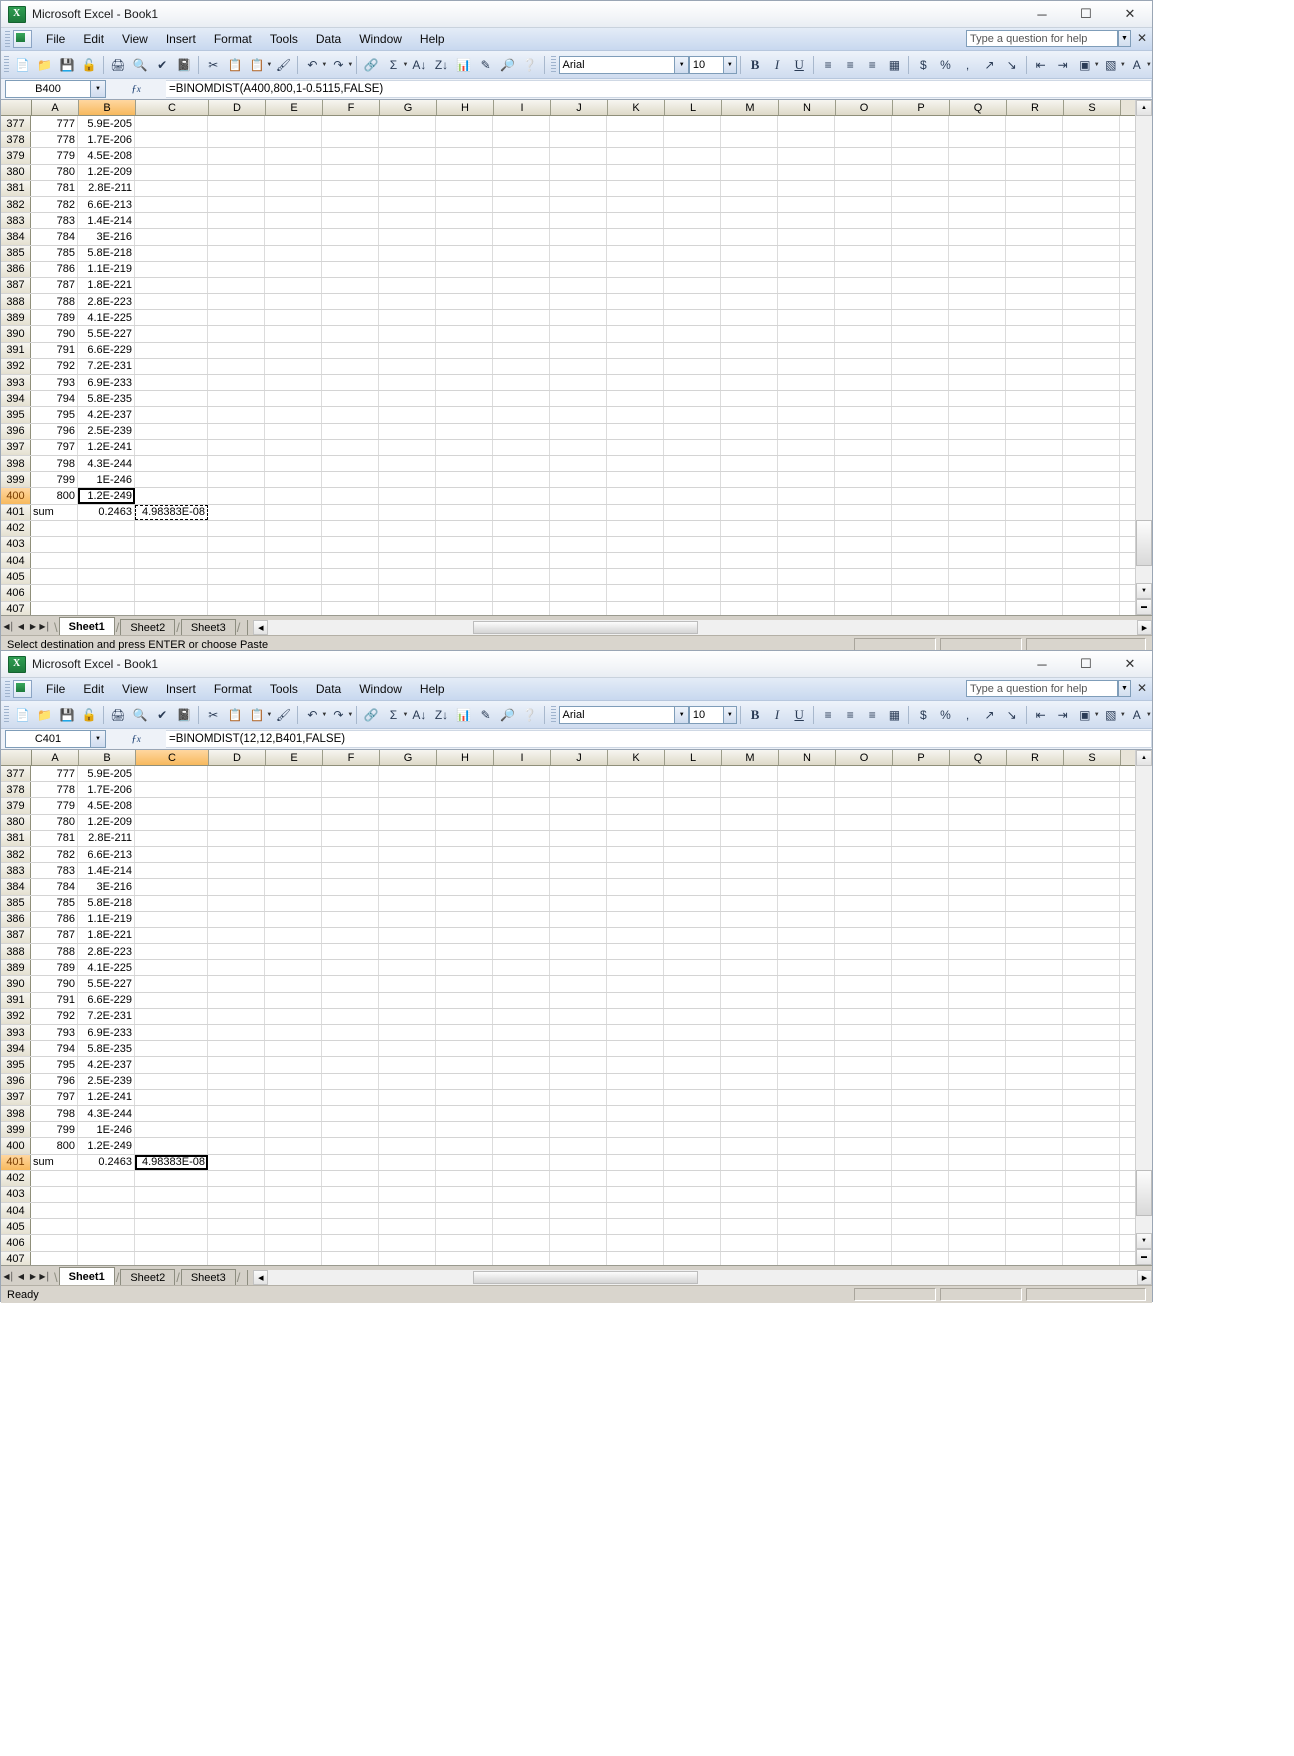 The width and height of the screenshot is (1294, 1756). Describe the element at coordinates (106, 334) in the screenshot. I see `cell-b390: 5.5E-227` at that location.